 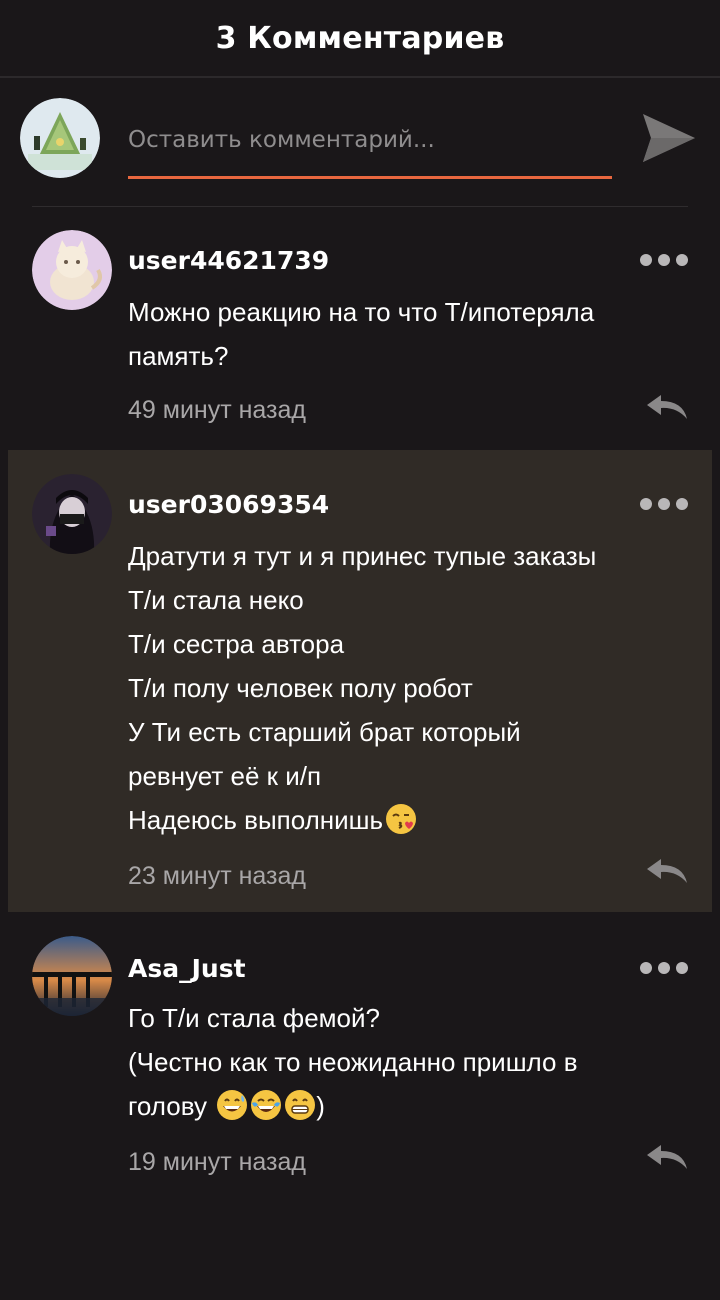 What do you see at coordinates (178, 356) in the screenshot?
I see `comment-line: память?` at bounding box center [178, 356].